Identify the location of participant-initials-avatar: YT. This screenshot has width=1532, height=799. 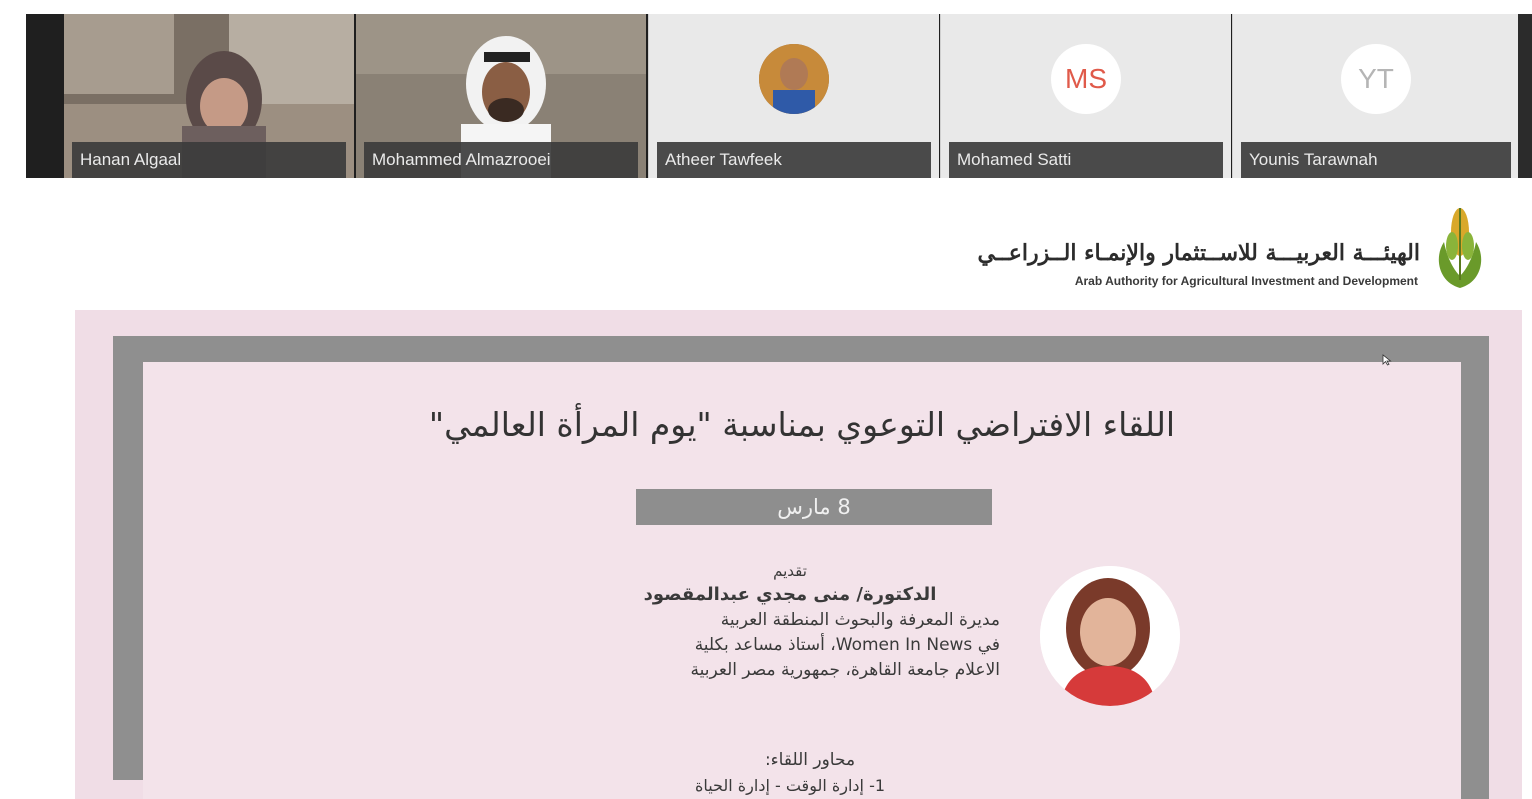
(1376, 79).